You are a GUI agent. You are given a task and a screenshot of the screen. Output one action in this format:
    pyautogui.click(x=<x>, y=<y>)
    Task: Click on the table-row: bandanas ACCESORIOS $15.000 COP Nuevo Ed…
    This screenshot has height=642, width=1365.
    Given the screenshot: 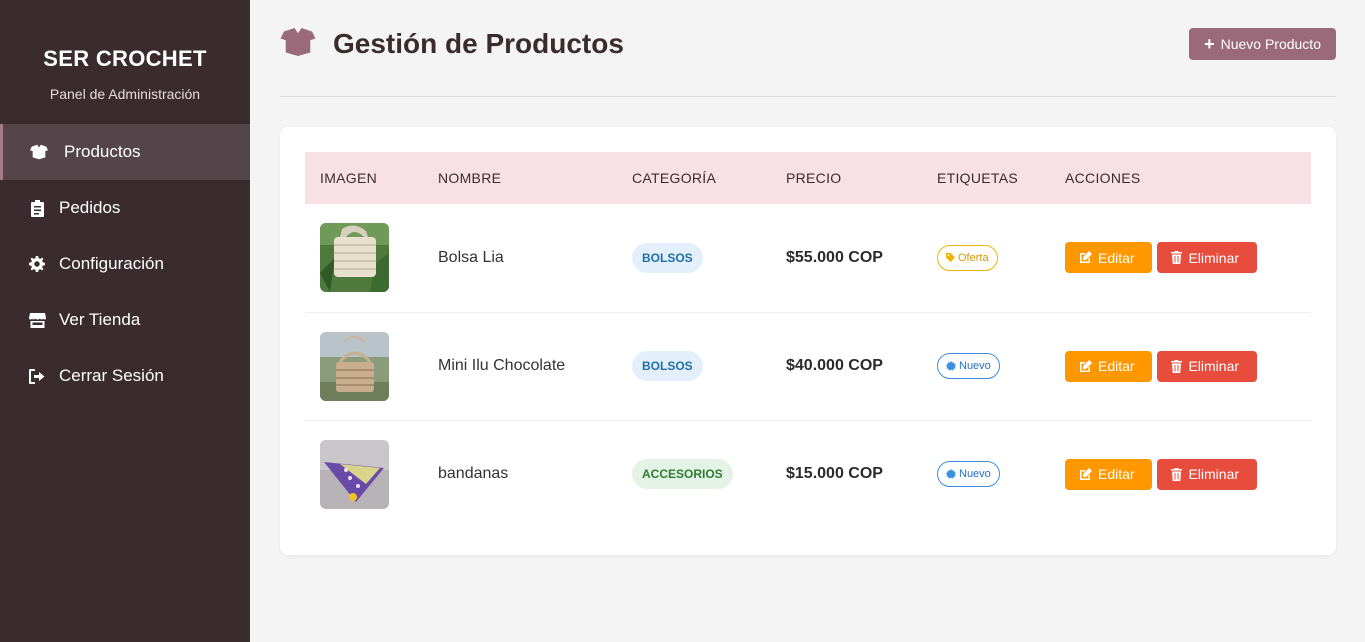 What is the action you would take?
    pyautogui.click(x=808, y=474)
    